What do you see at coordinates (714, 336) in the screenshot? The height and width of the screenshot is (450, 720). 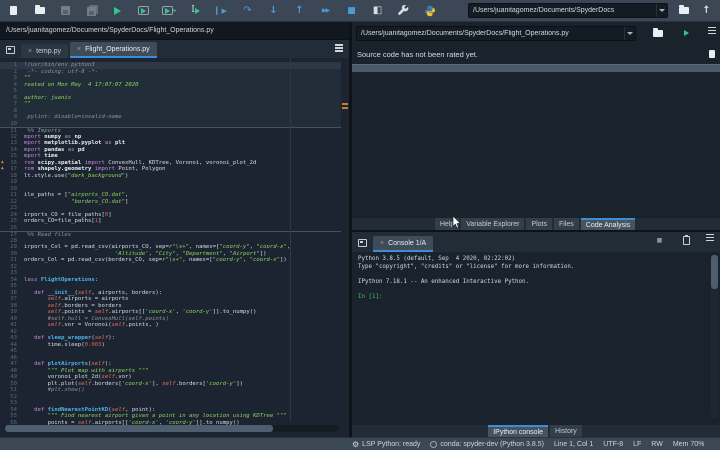 I see `console-scrollbar` at bounding box center [714, 336].